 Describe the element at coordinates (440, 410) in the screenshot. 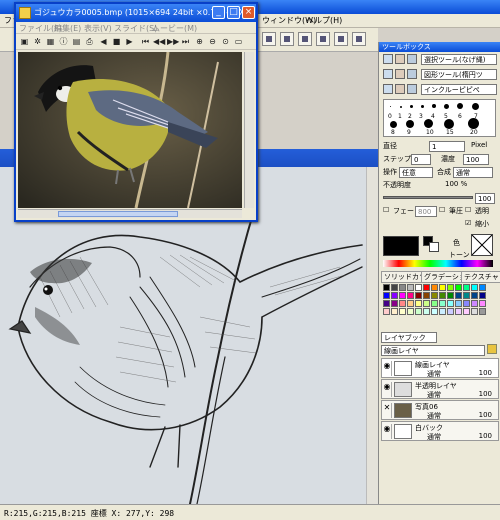

I see `layer-row: ✕ 写真06 通常 100` at that location.